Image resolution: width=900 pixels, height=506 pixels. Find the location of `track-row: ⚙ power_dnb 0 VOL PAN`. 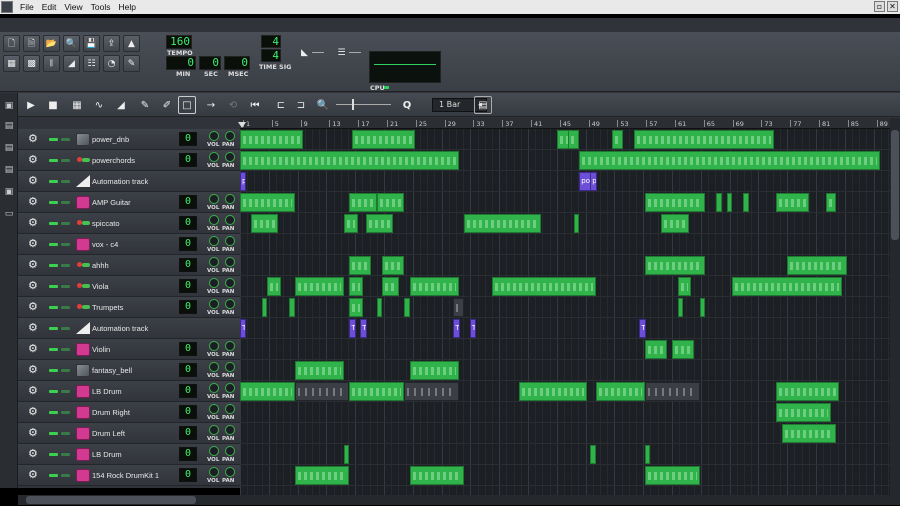

track-row: ⚙ power_dnb 0 VOL PAN is located at coordinates (129, 139).